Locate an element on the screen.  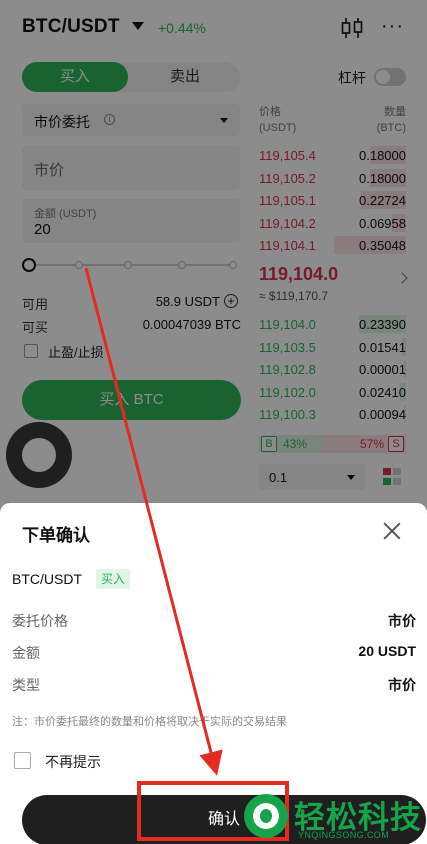
order-price-label: 委托价格 is located at coordinates (40, 621).